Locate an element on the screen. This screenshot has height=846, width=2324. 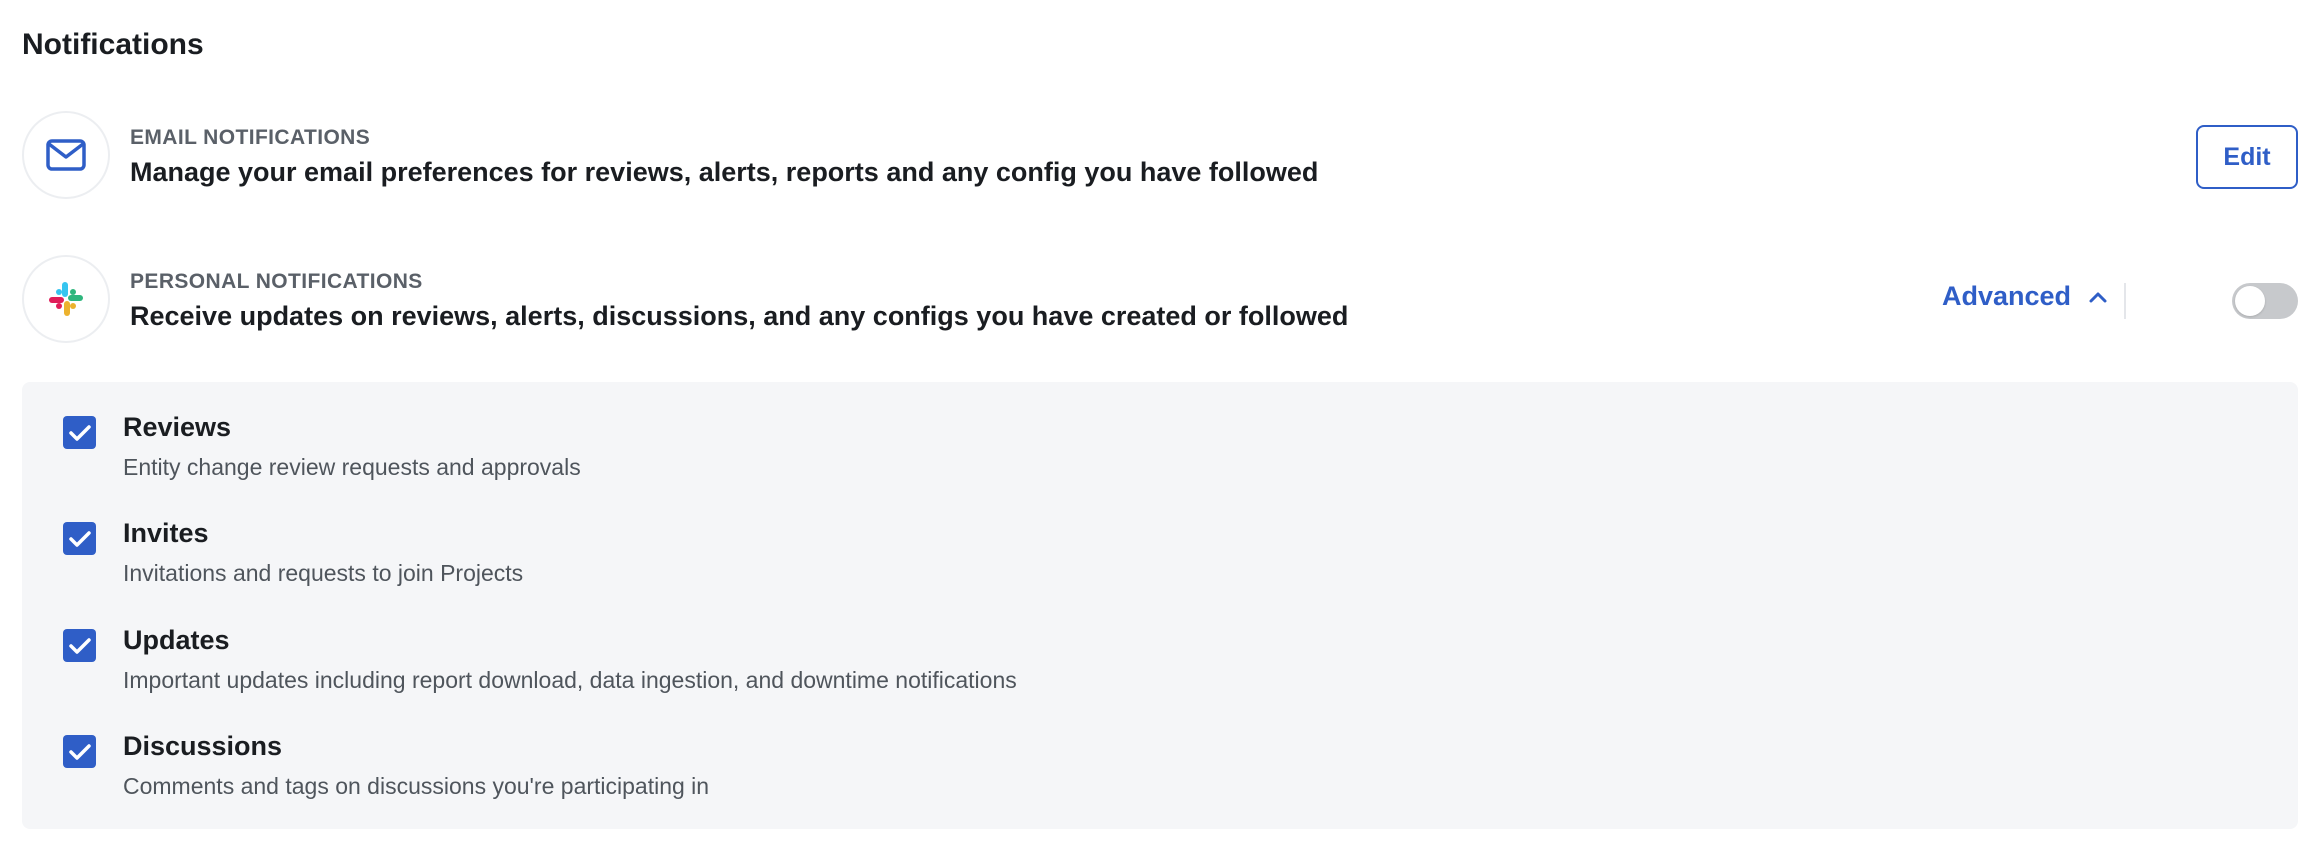
edit-button: Edit is located at coordinates (2247, 157).